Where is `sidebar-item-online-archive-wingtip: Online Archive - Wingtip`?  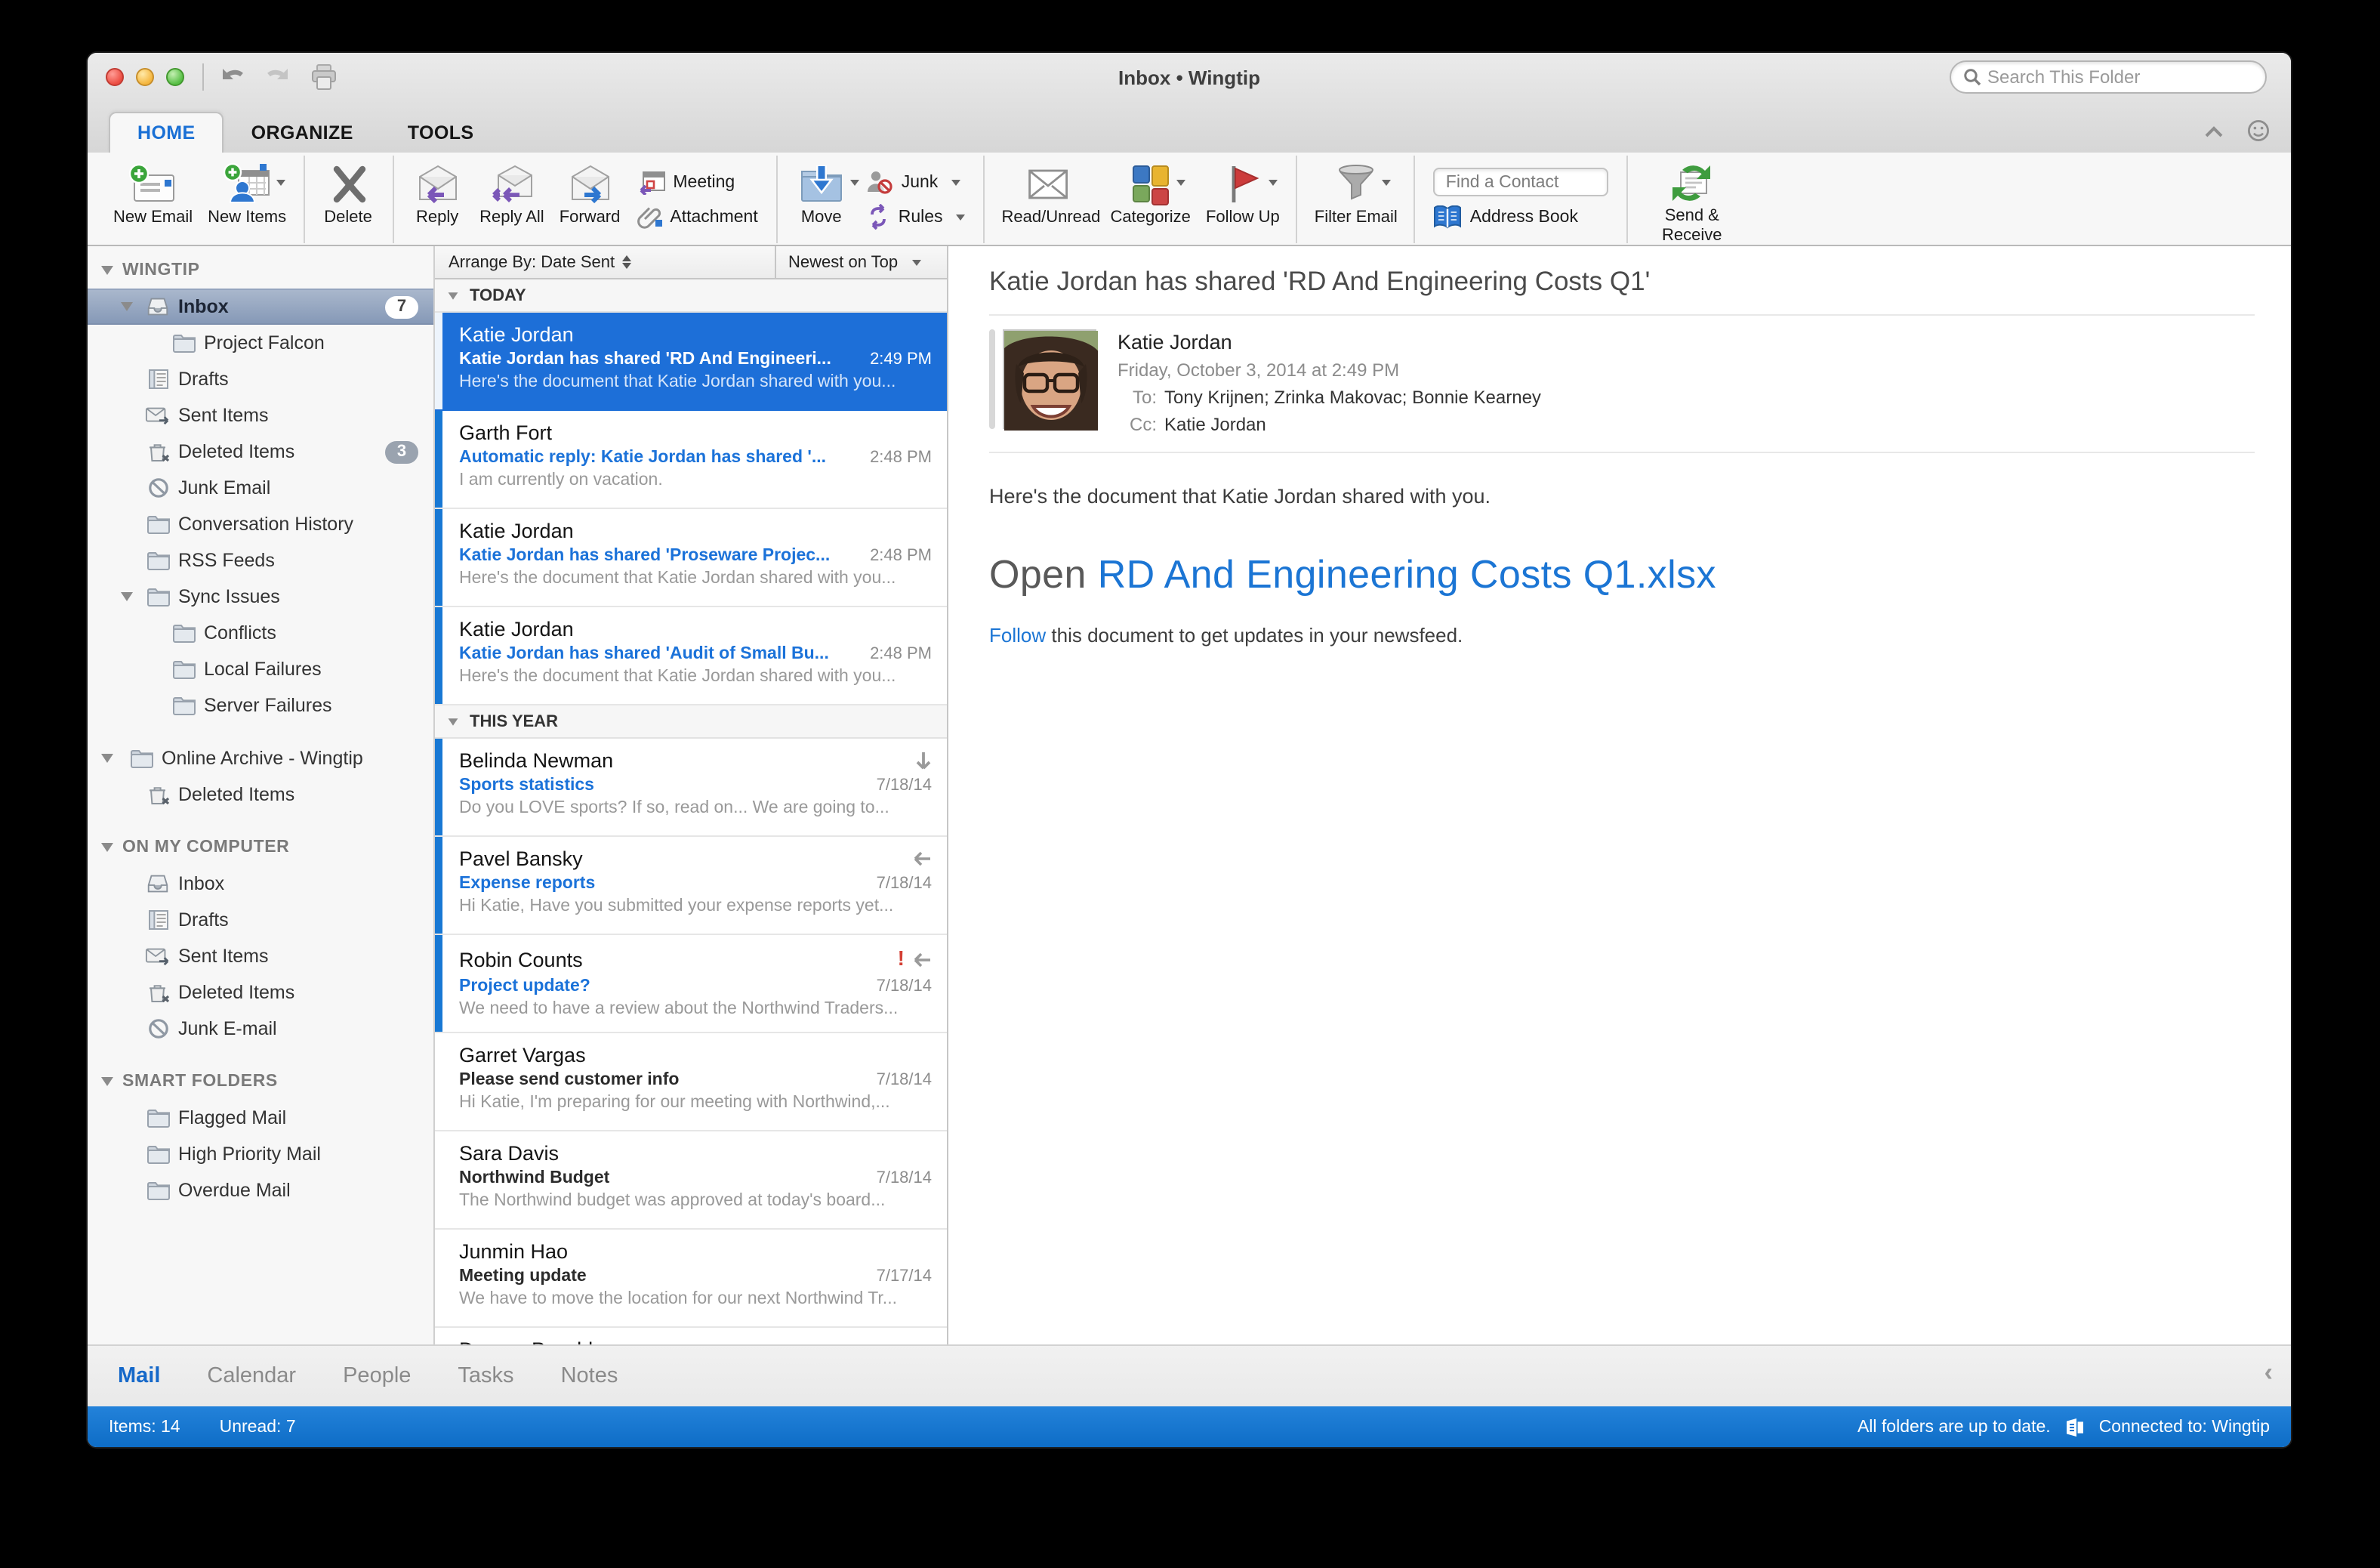 sidebar-item-online-archive-wingtip: Online Archive - Wingtip is located at coordinates (260, 758).